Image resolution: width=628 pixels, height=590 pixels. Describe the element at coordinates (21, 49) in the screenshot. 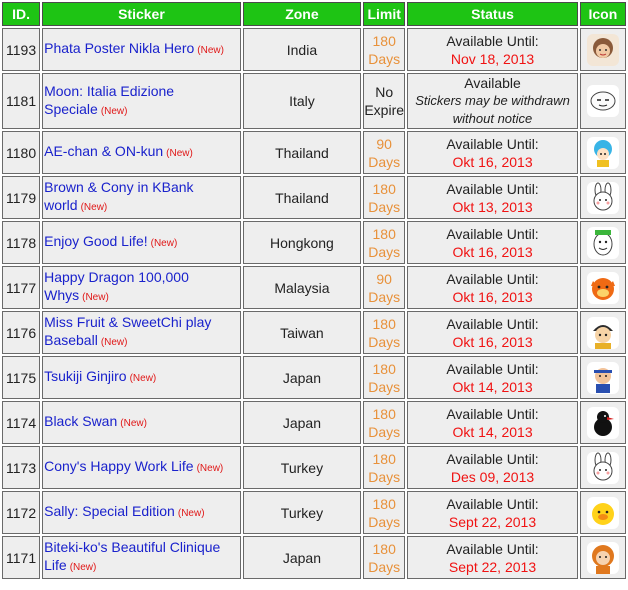

I see `sticker-id: 1193` at that location.